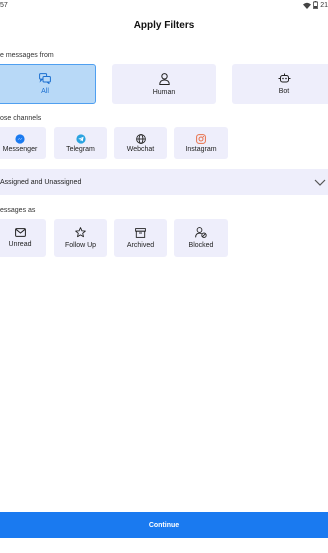  I want to click on chevron-down-icon, so click(320, 182).